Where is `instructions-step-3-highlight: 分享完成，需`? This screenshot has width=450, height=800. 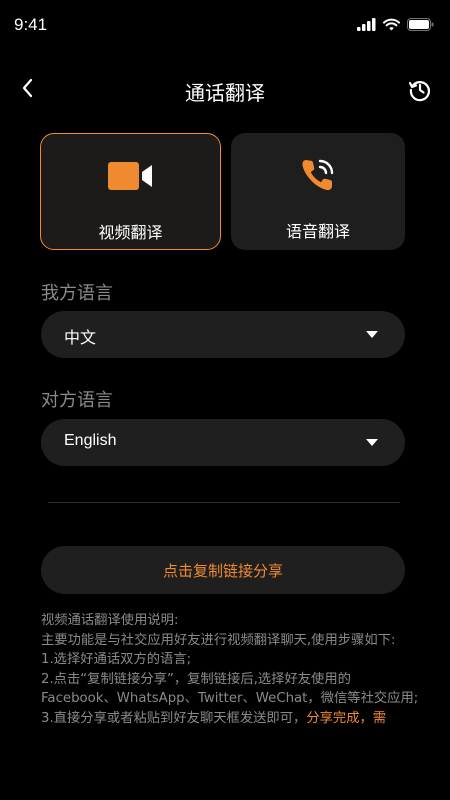
instructions-step-3-highlight: 分享完成，需 is located at coordinates (346, 718).